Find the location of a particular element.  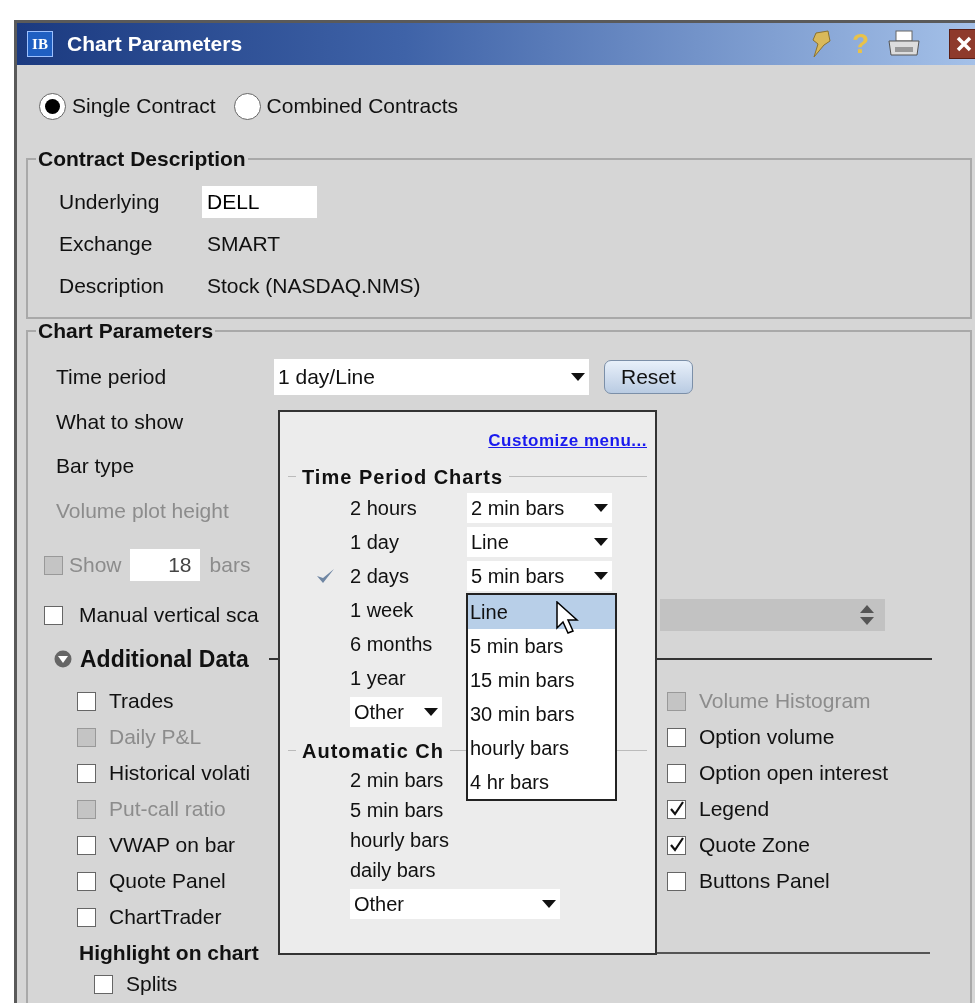

checkbox-label: Historical volati is located at coordinates (180, 773).